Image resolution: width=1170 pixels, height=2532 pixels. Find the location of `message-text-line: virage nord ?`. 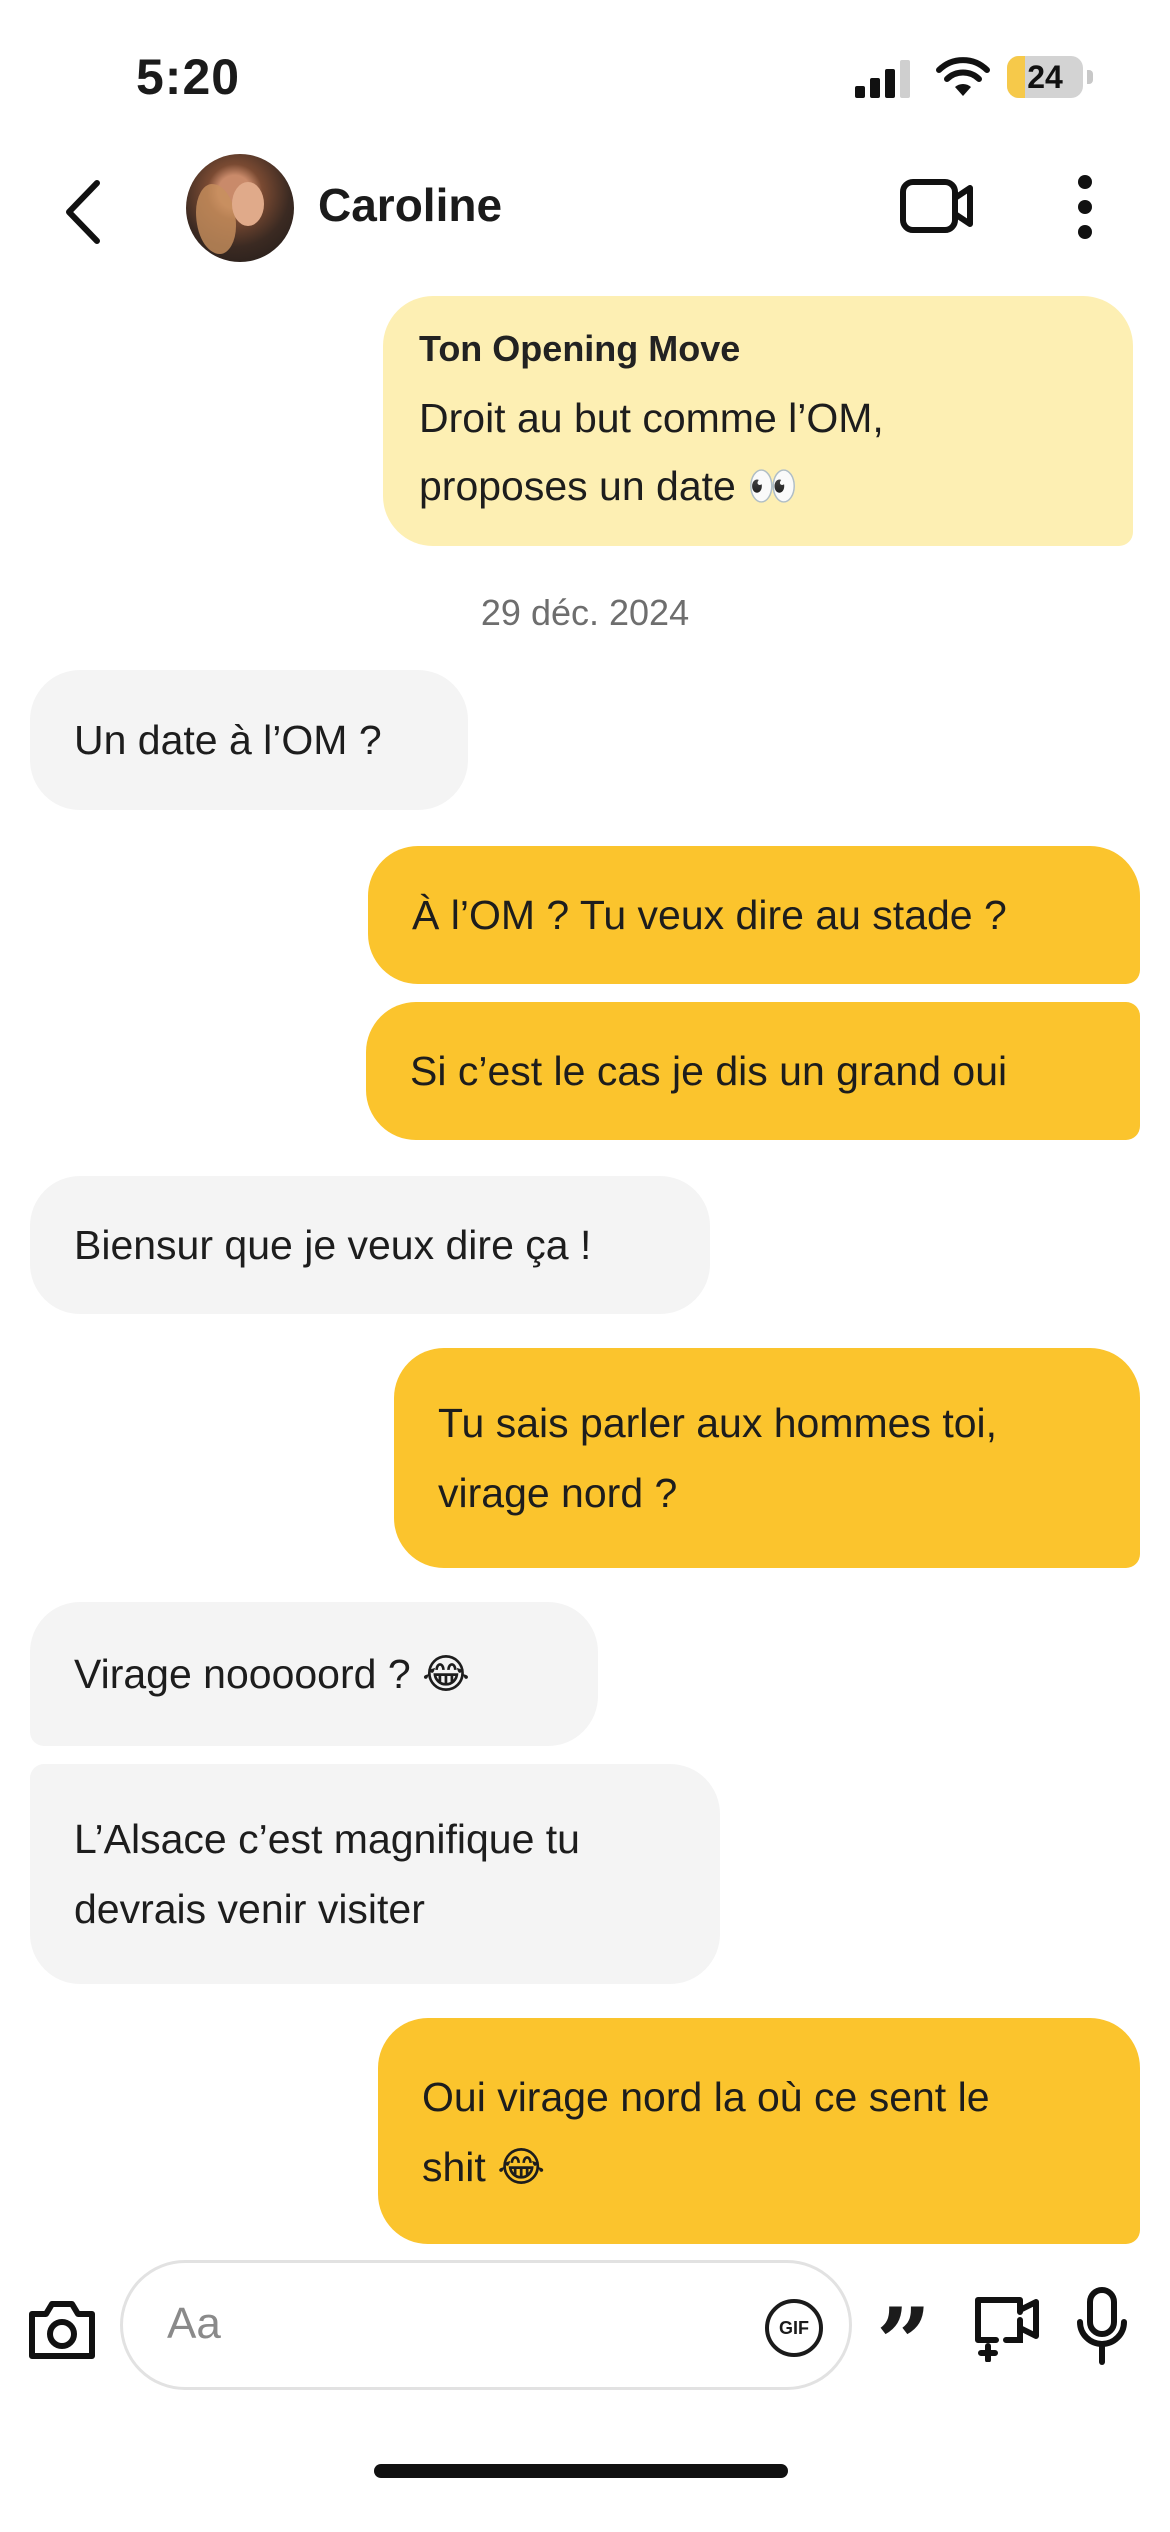

message-text-line: virage nord ? is located at coordinates (558, 1493).